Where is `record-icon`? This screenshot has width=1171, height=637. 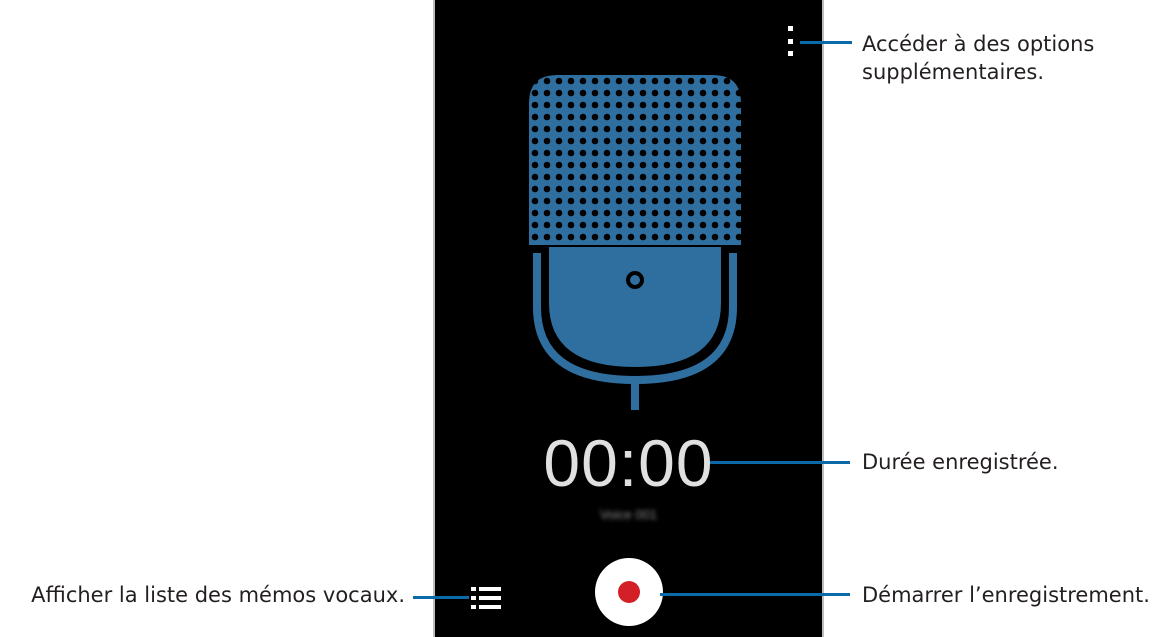 record-icon is located at coordinates (629, 592).